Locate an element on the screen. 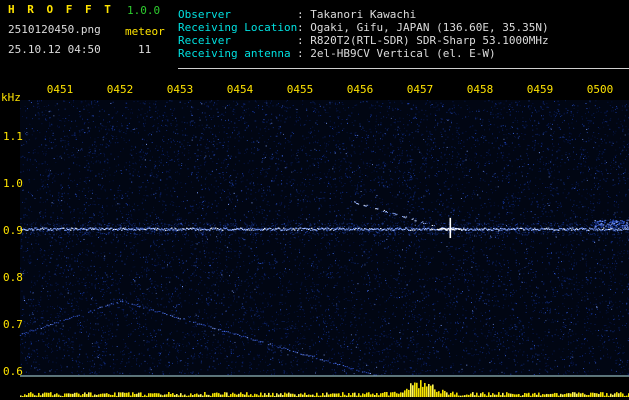  time-tick-label: 0456 is located at coordinates (360, 89).